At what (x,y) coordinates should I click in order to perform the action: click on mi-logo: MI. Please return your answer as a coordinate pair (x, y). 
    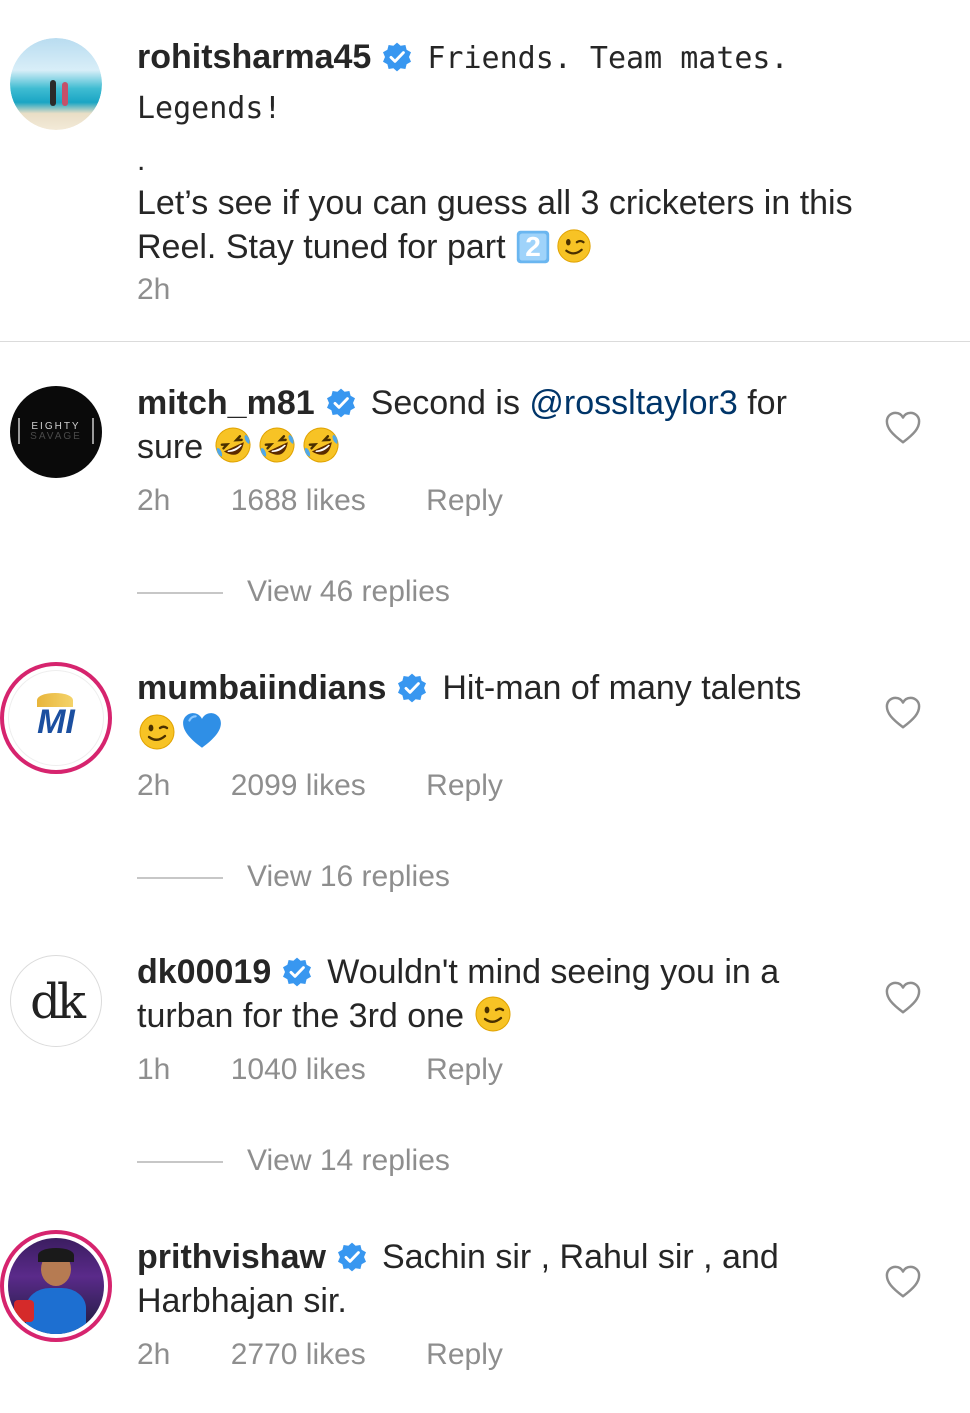
    Looking at the image, I should click on (56, 718).